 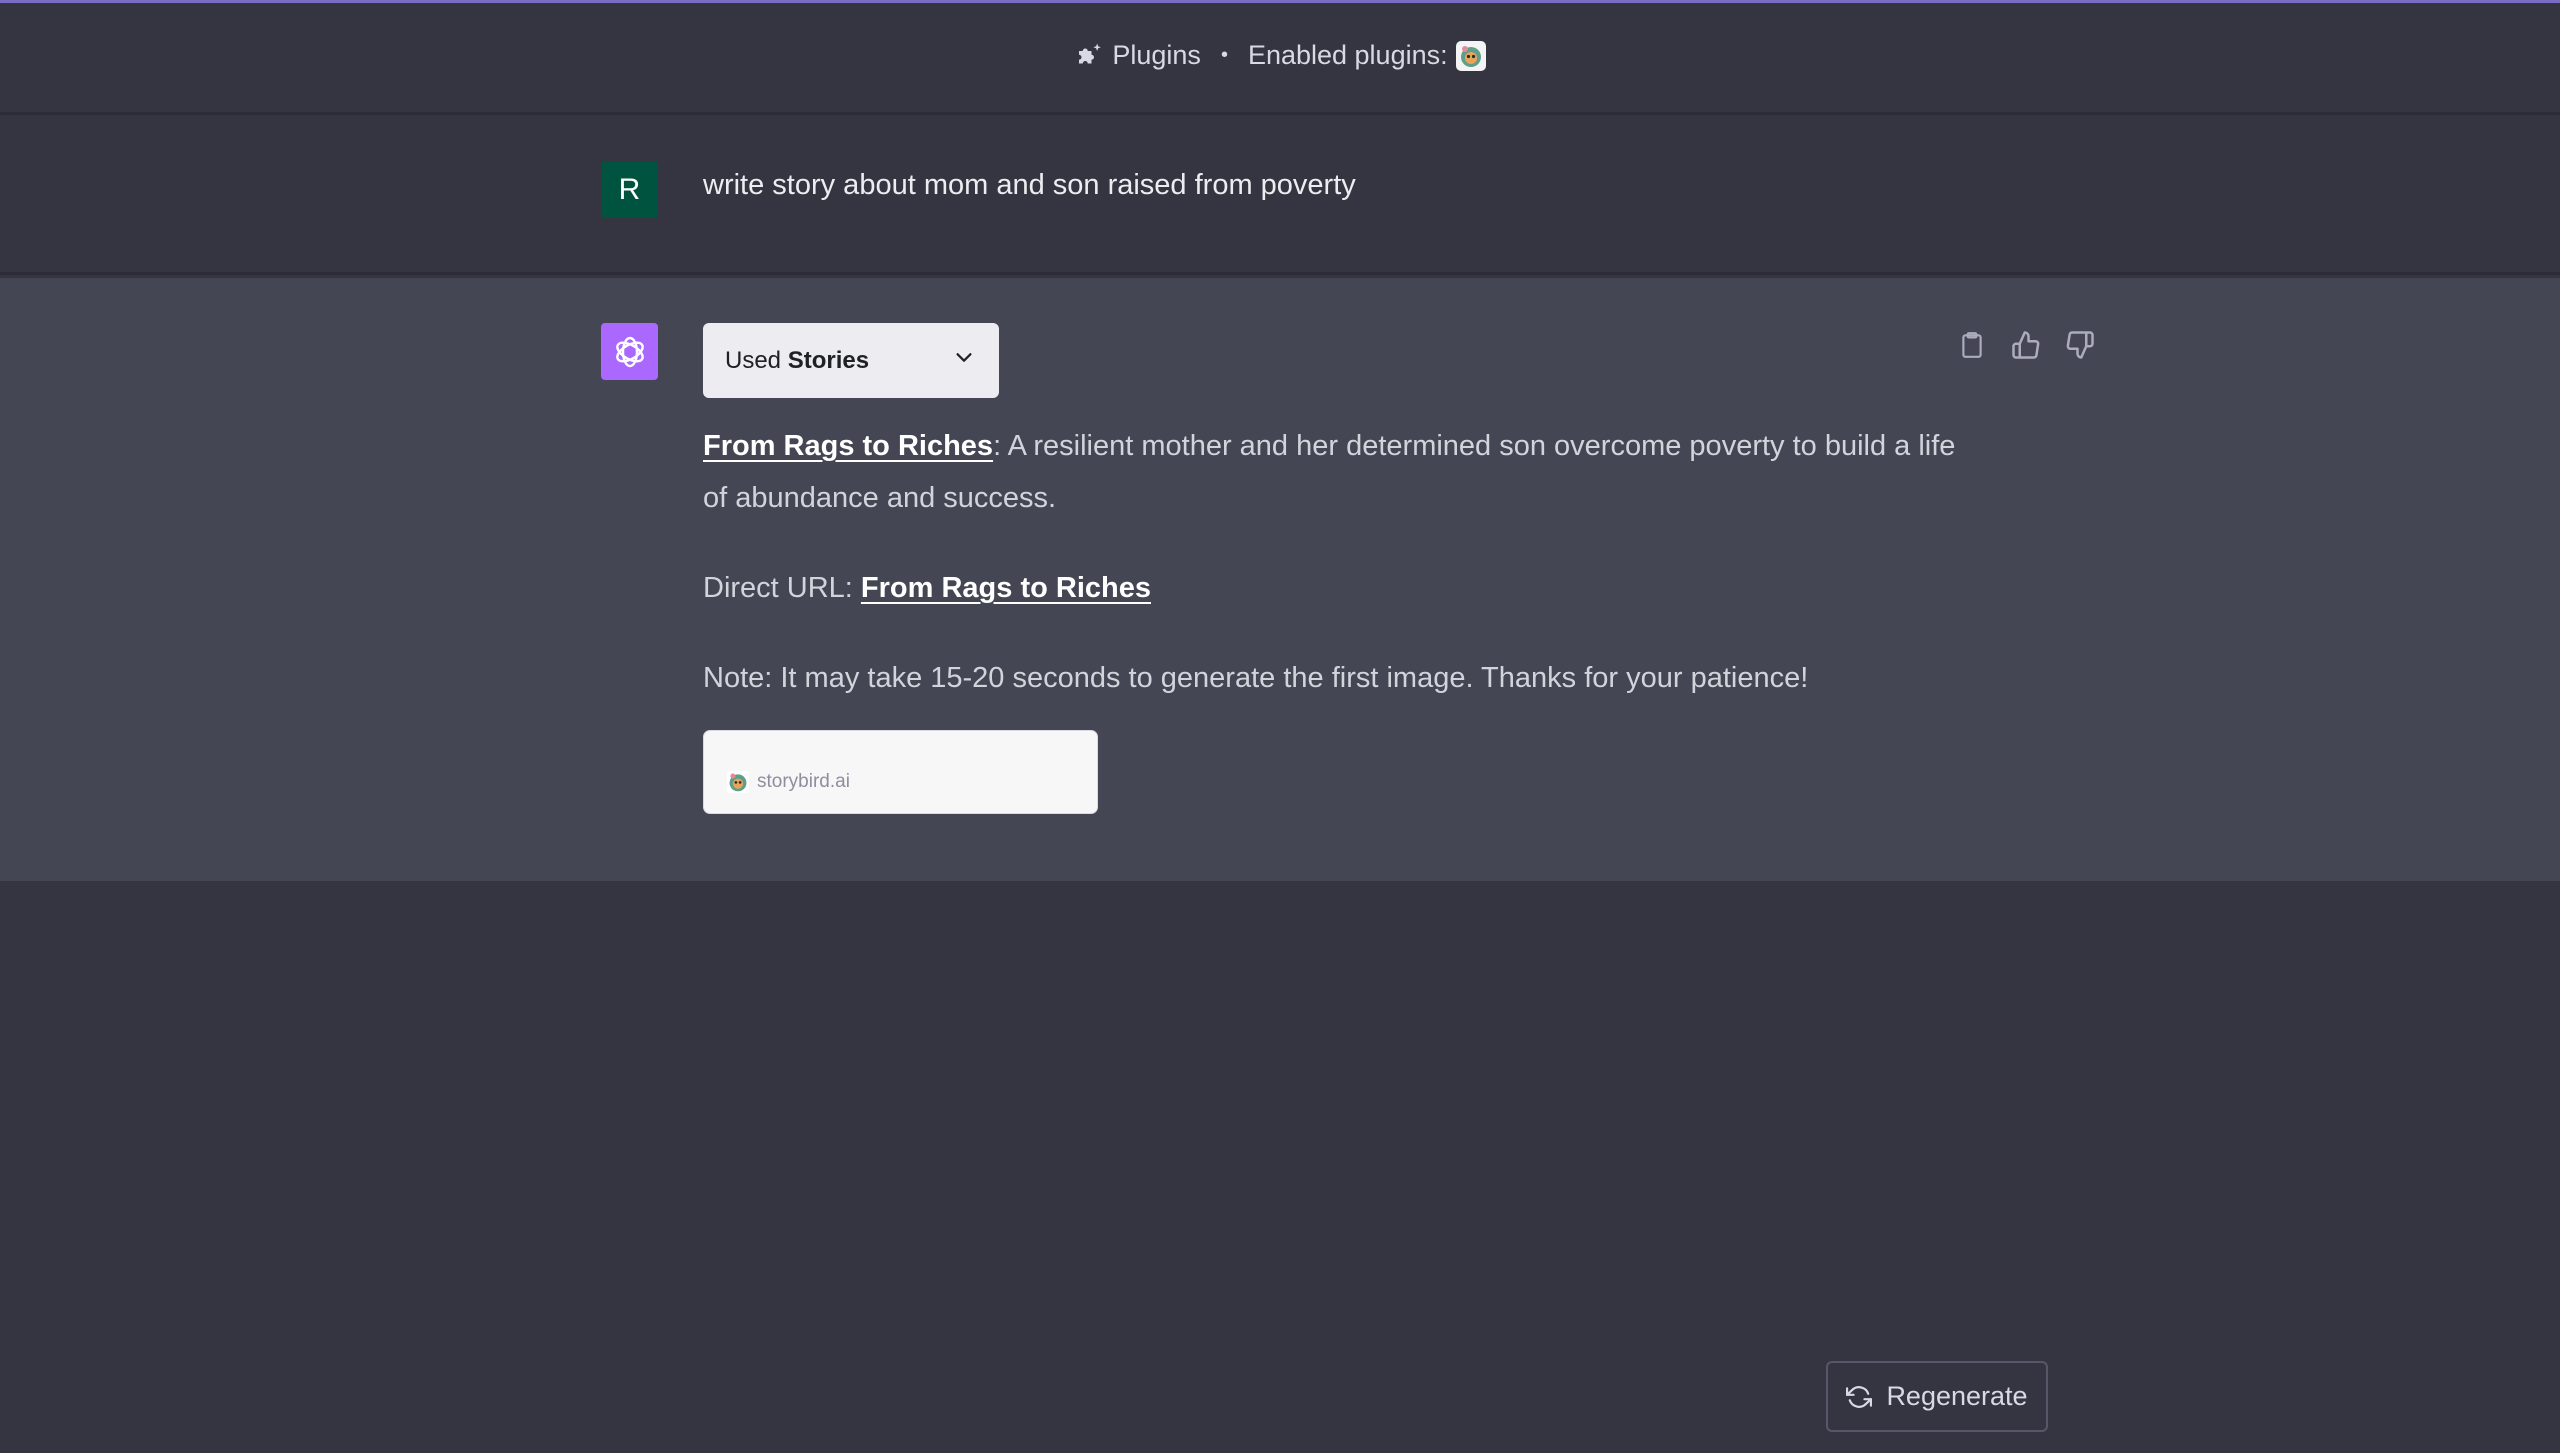 What do you see at coordinates (1333, 588) in the screenshot?
I see `direct-url-paragraph: Direct URL: From Rags to Riches` at bounding box center [1333, 588].